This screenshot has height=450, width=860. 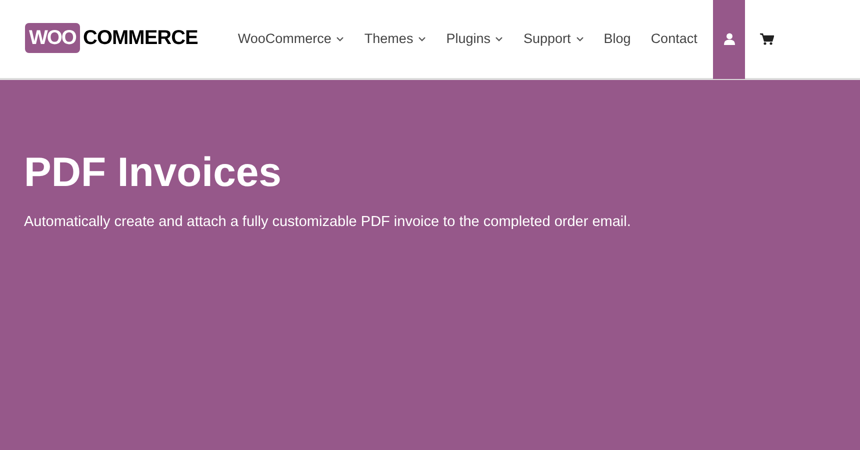 What do you see at coordinates (291, 39) in the screenshot?
I see `nav-link: WooCommerce` at bounding box center [291, 39].